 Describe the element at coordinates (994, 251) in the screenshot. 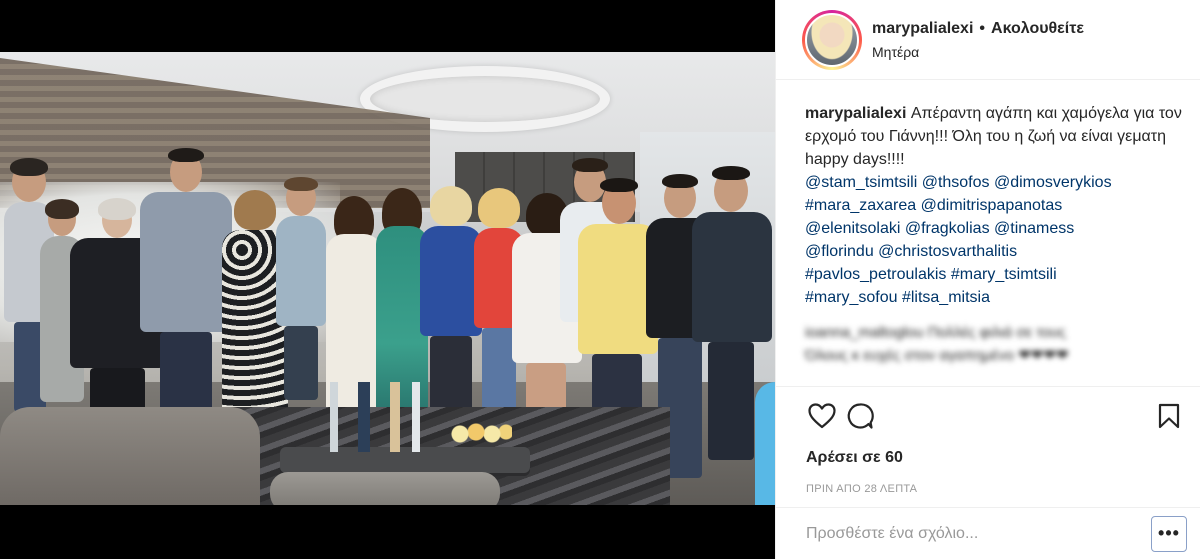

I see `caption-tags-line: @florindu @christosvarthalitis` at that location.